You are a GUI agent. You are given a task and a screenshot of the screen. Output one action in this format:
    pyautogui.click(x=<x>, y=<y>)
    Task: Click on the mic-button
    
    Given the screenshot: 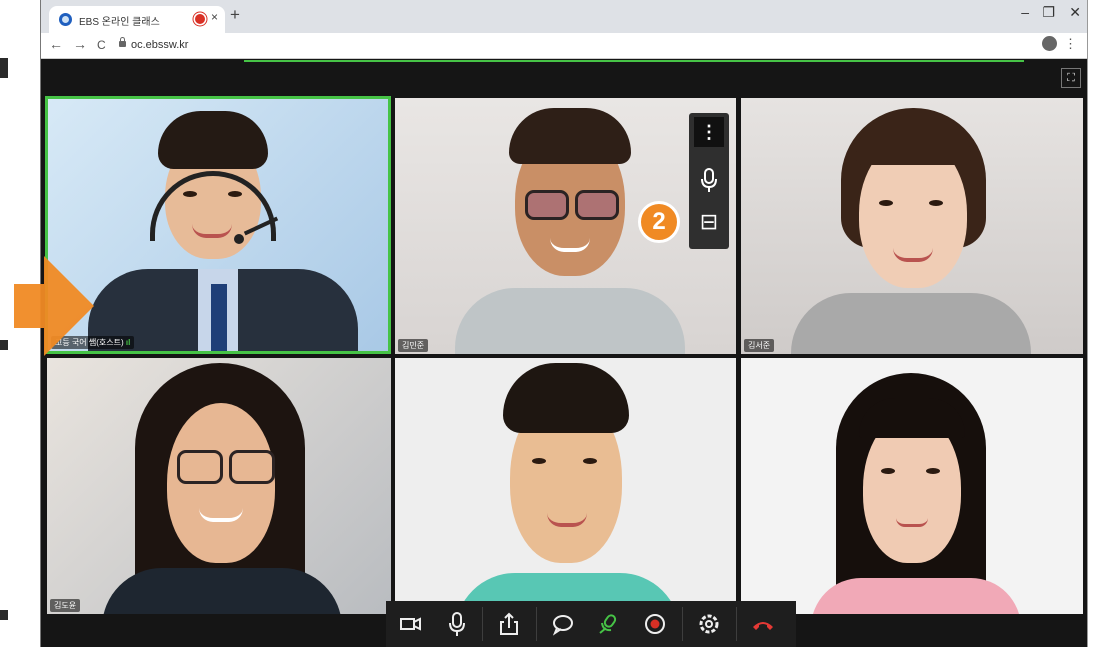 What is the action you would take?
    pyautogui.click(x=457, y=624)
    